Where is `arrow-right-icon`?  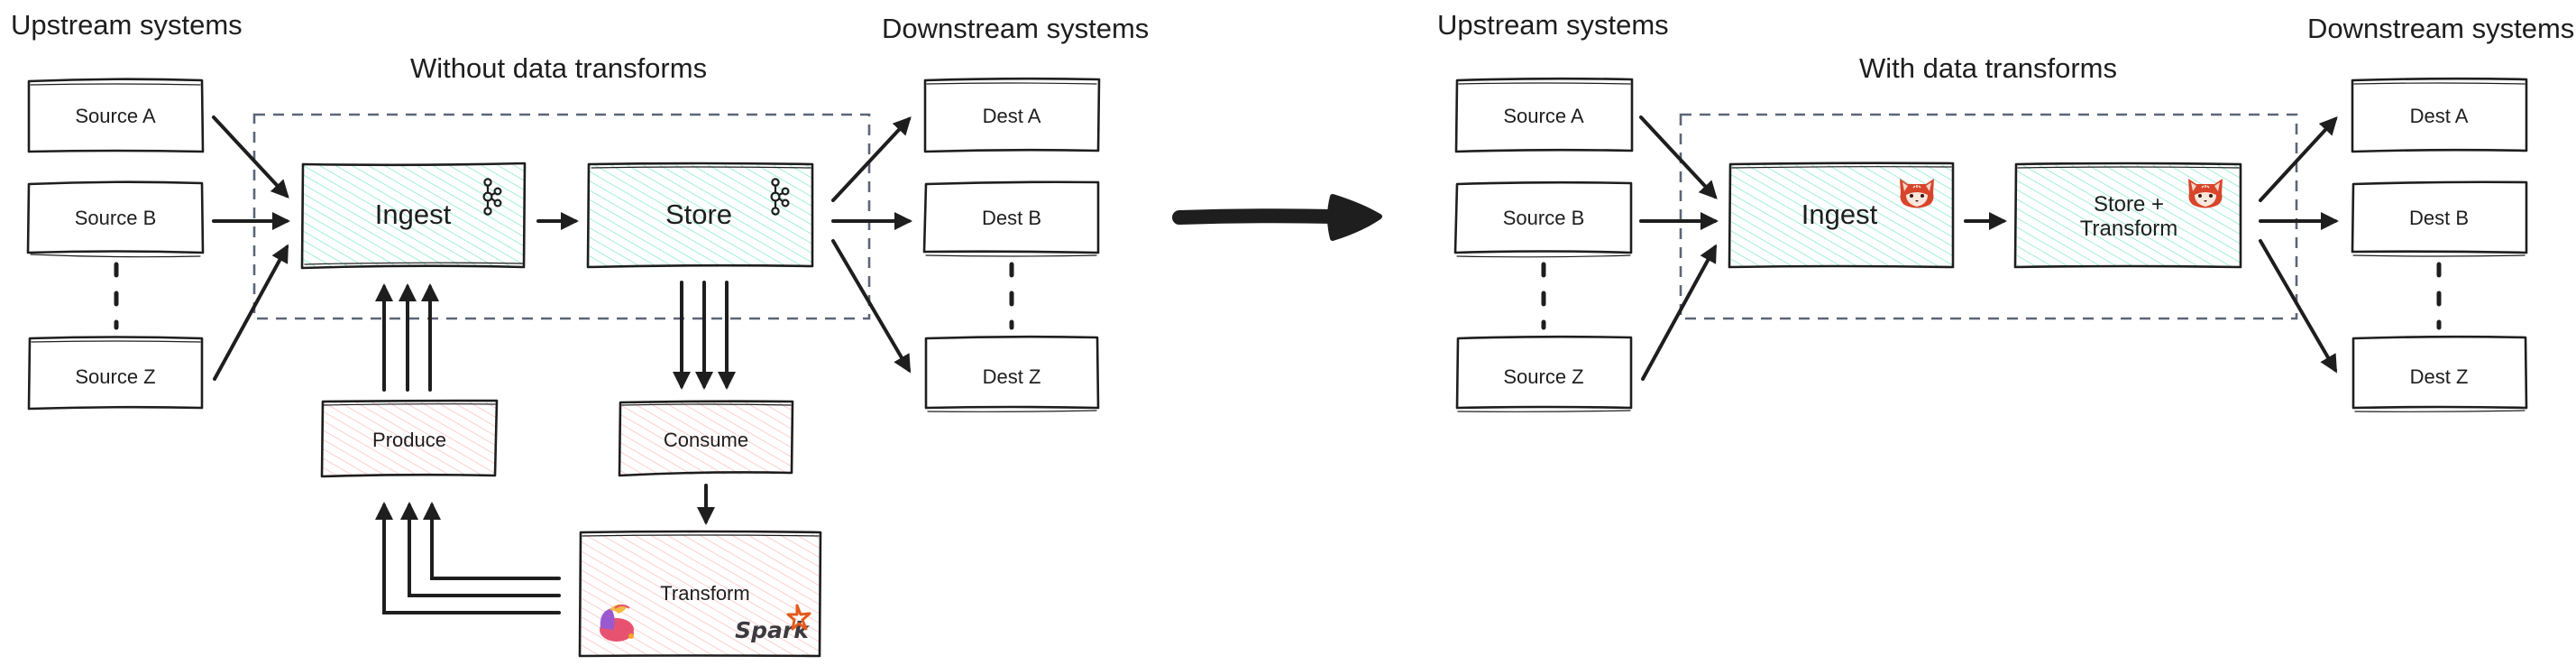
arrow-right-icon is located at coordinates (1277, 218).